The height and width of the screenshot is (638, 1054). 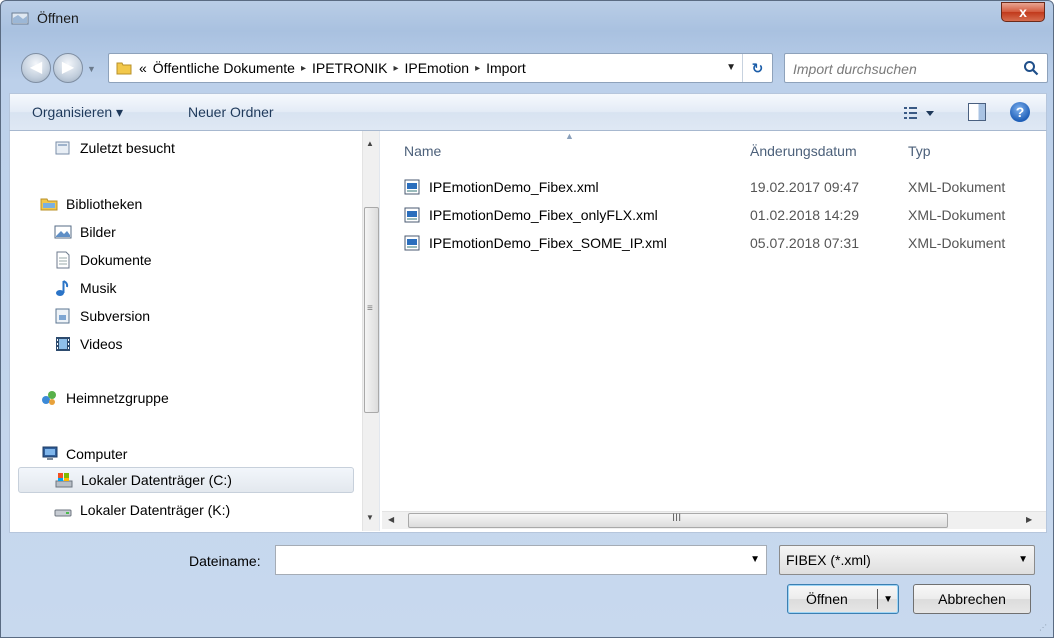 I want to click on documents-icon, so click(x=63, y=260).